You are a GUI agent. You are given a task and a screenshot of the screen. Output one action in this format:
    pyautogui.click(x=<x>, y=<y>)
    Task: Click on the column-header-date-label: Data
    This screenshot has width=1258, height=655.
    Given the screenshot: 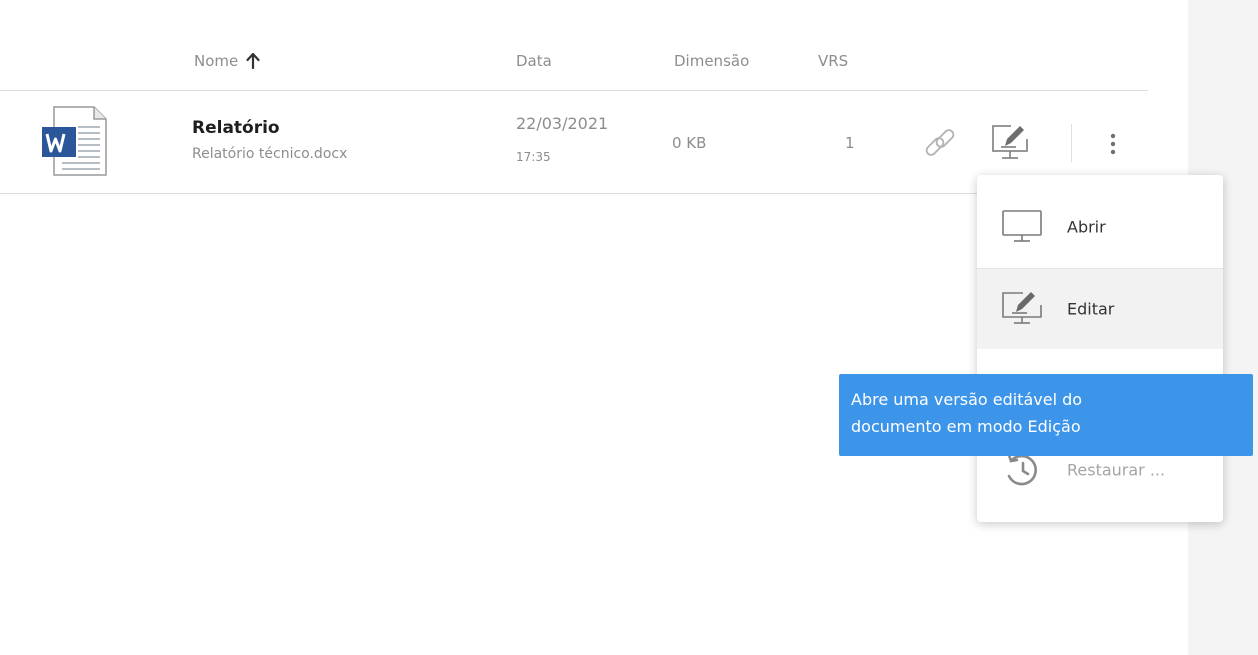 What is the action you would take?
    pyautogui.click(x=534, y=61)
    